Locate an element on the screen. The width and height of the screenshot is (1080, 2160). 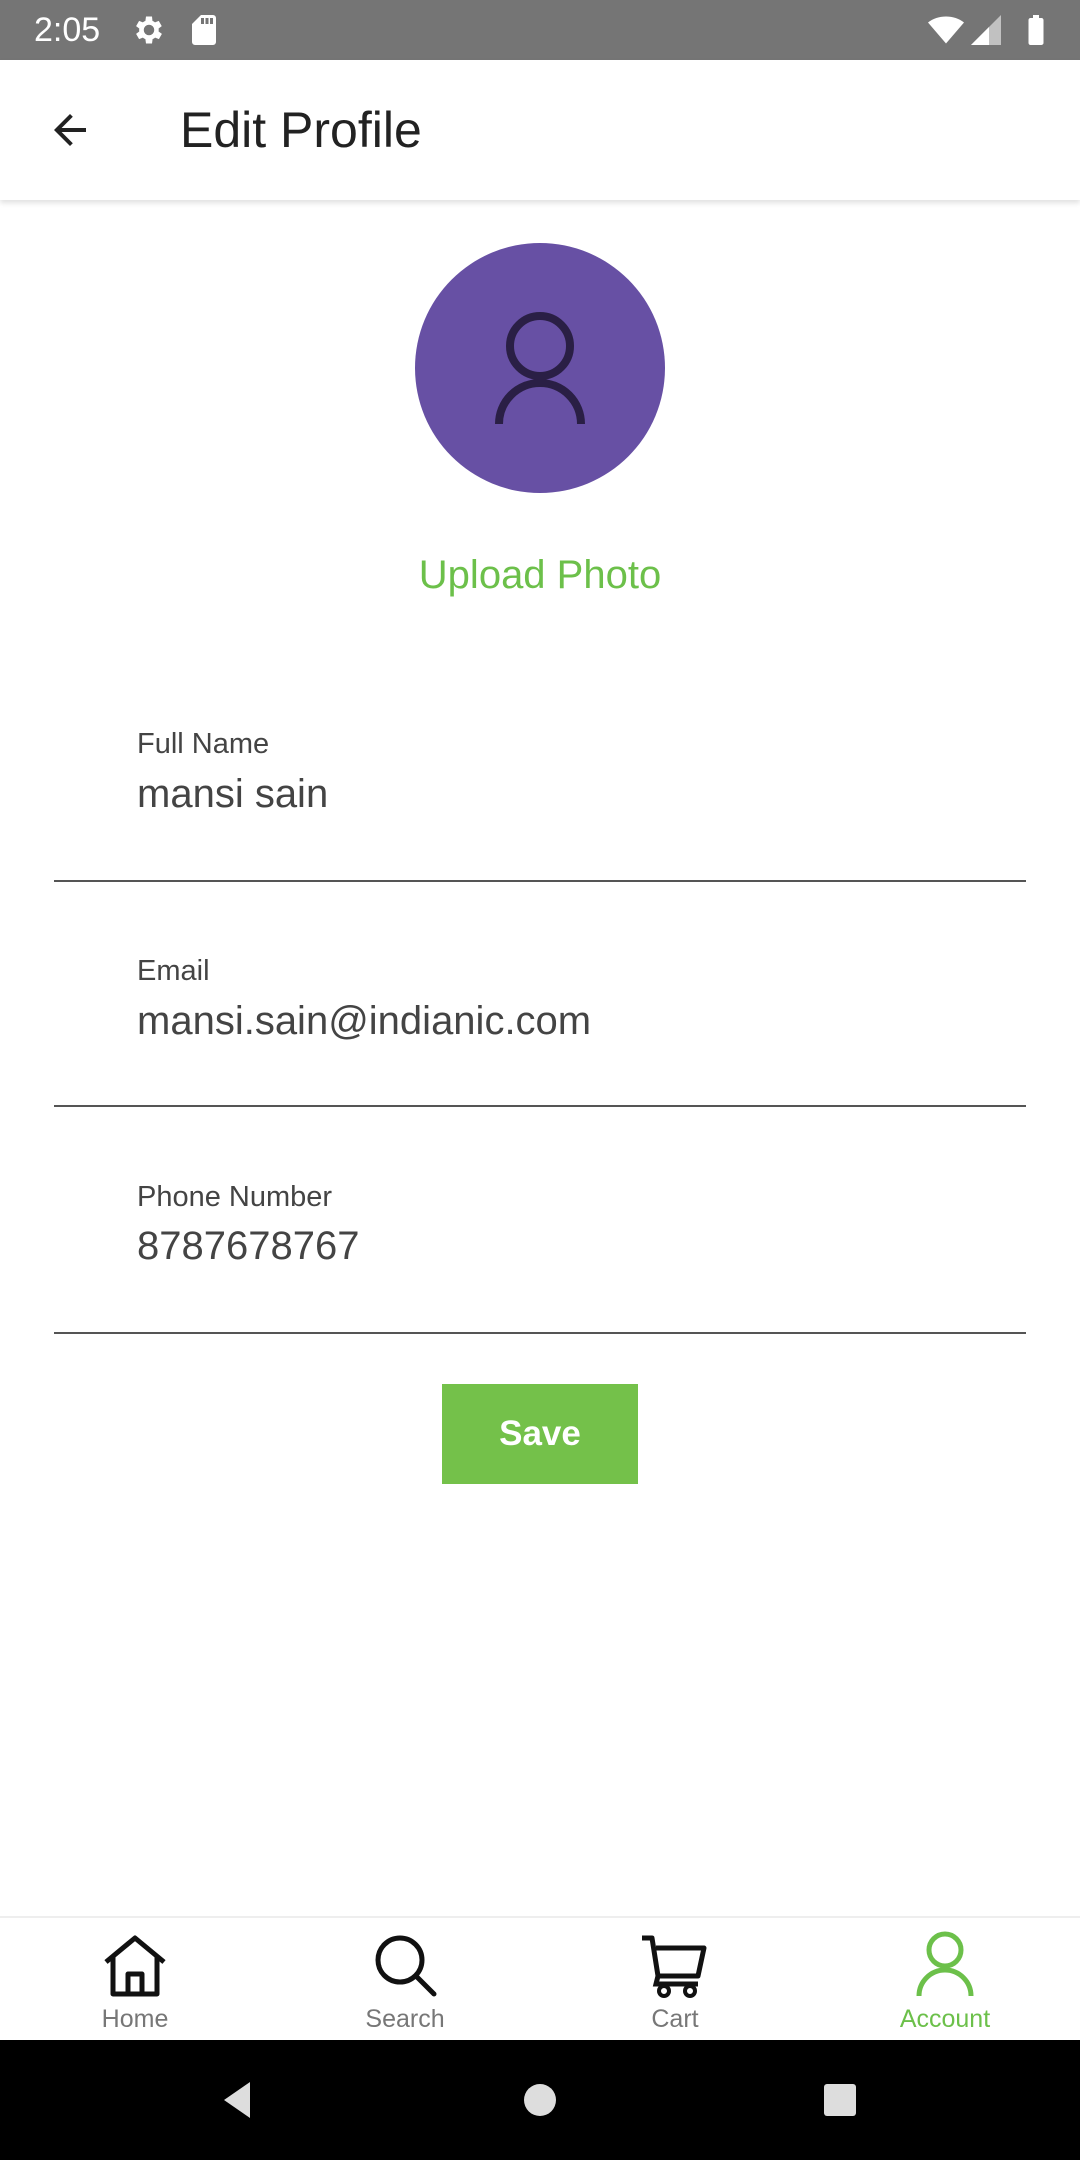
phone-label: Phone Number is located at coordinates (235, 1197).